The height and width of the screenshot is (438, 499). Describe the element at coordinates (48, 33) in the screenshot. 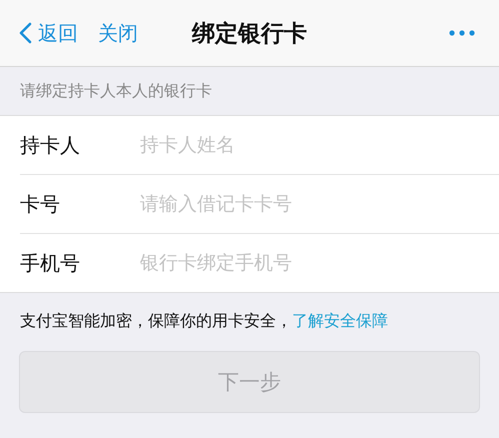

I see `back-button: 返回` at that location.